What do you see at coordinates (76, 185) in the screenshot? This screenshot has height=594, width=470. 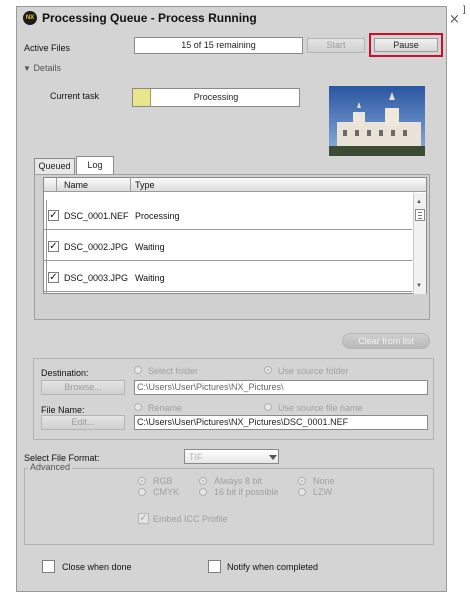 I see `column-header-name: Name` at bounding box center [76, 185].